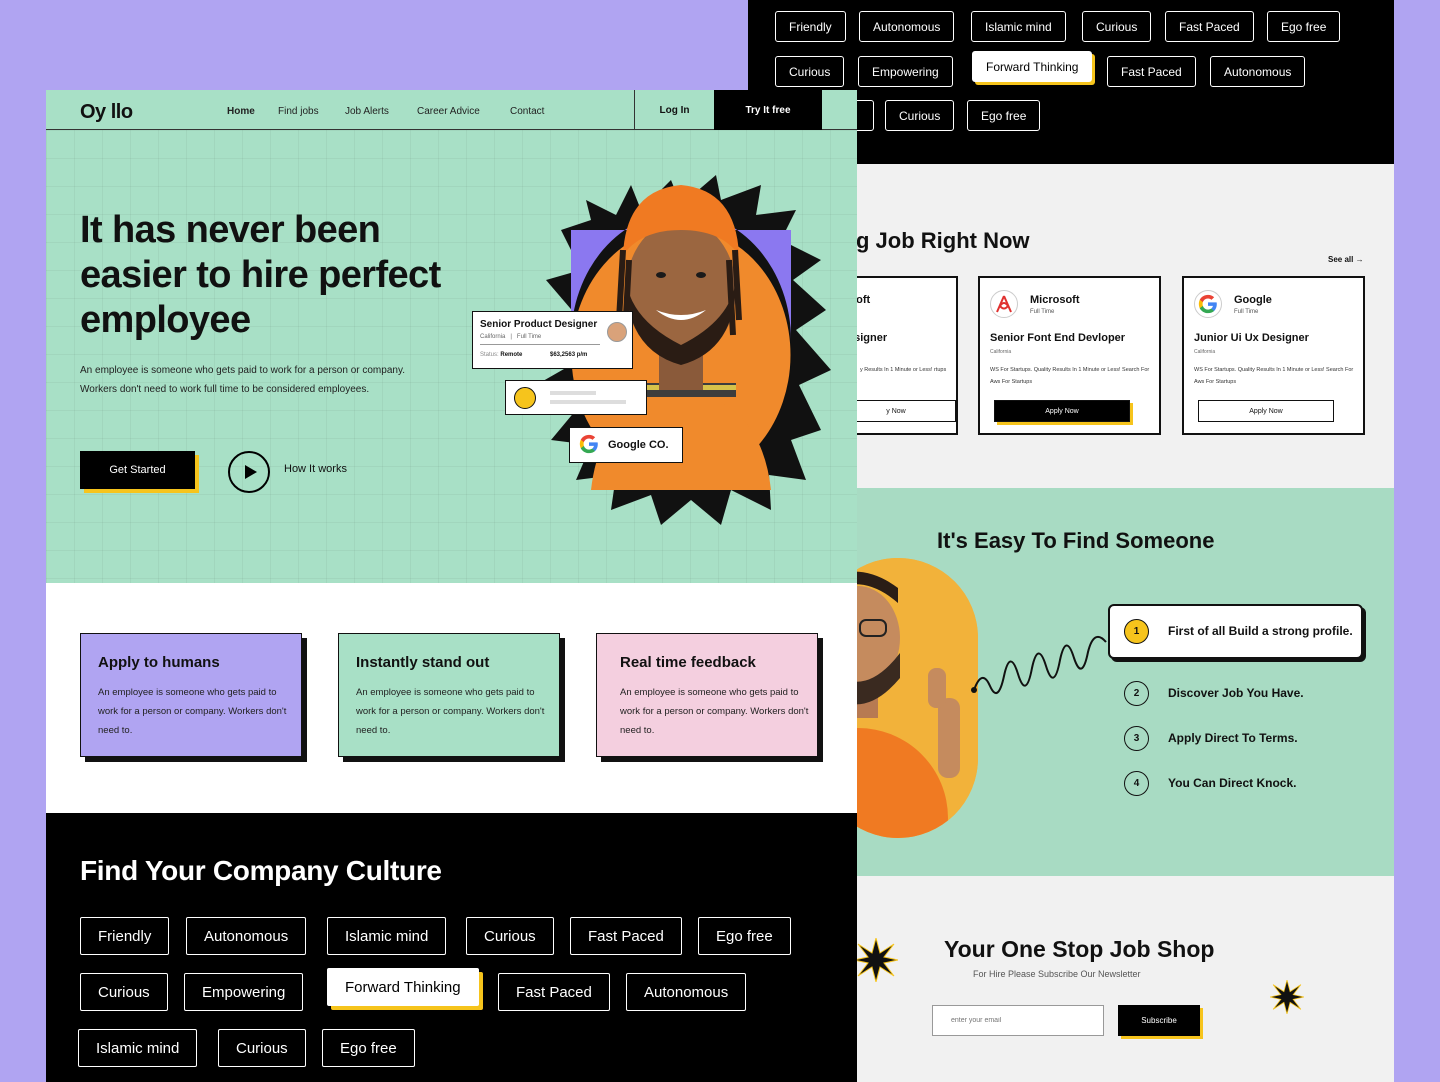 This screenshot has width=1440, height=1082. I want to click on arrow-right-icon: →, so click(1359, 259).